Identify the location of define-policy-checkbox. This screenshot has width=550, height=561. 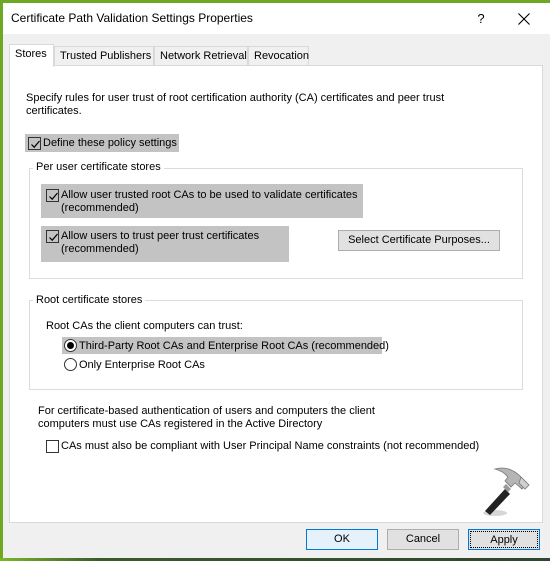
(34, 143).